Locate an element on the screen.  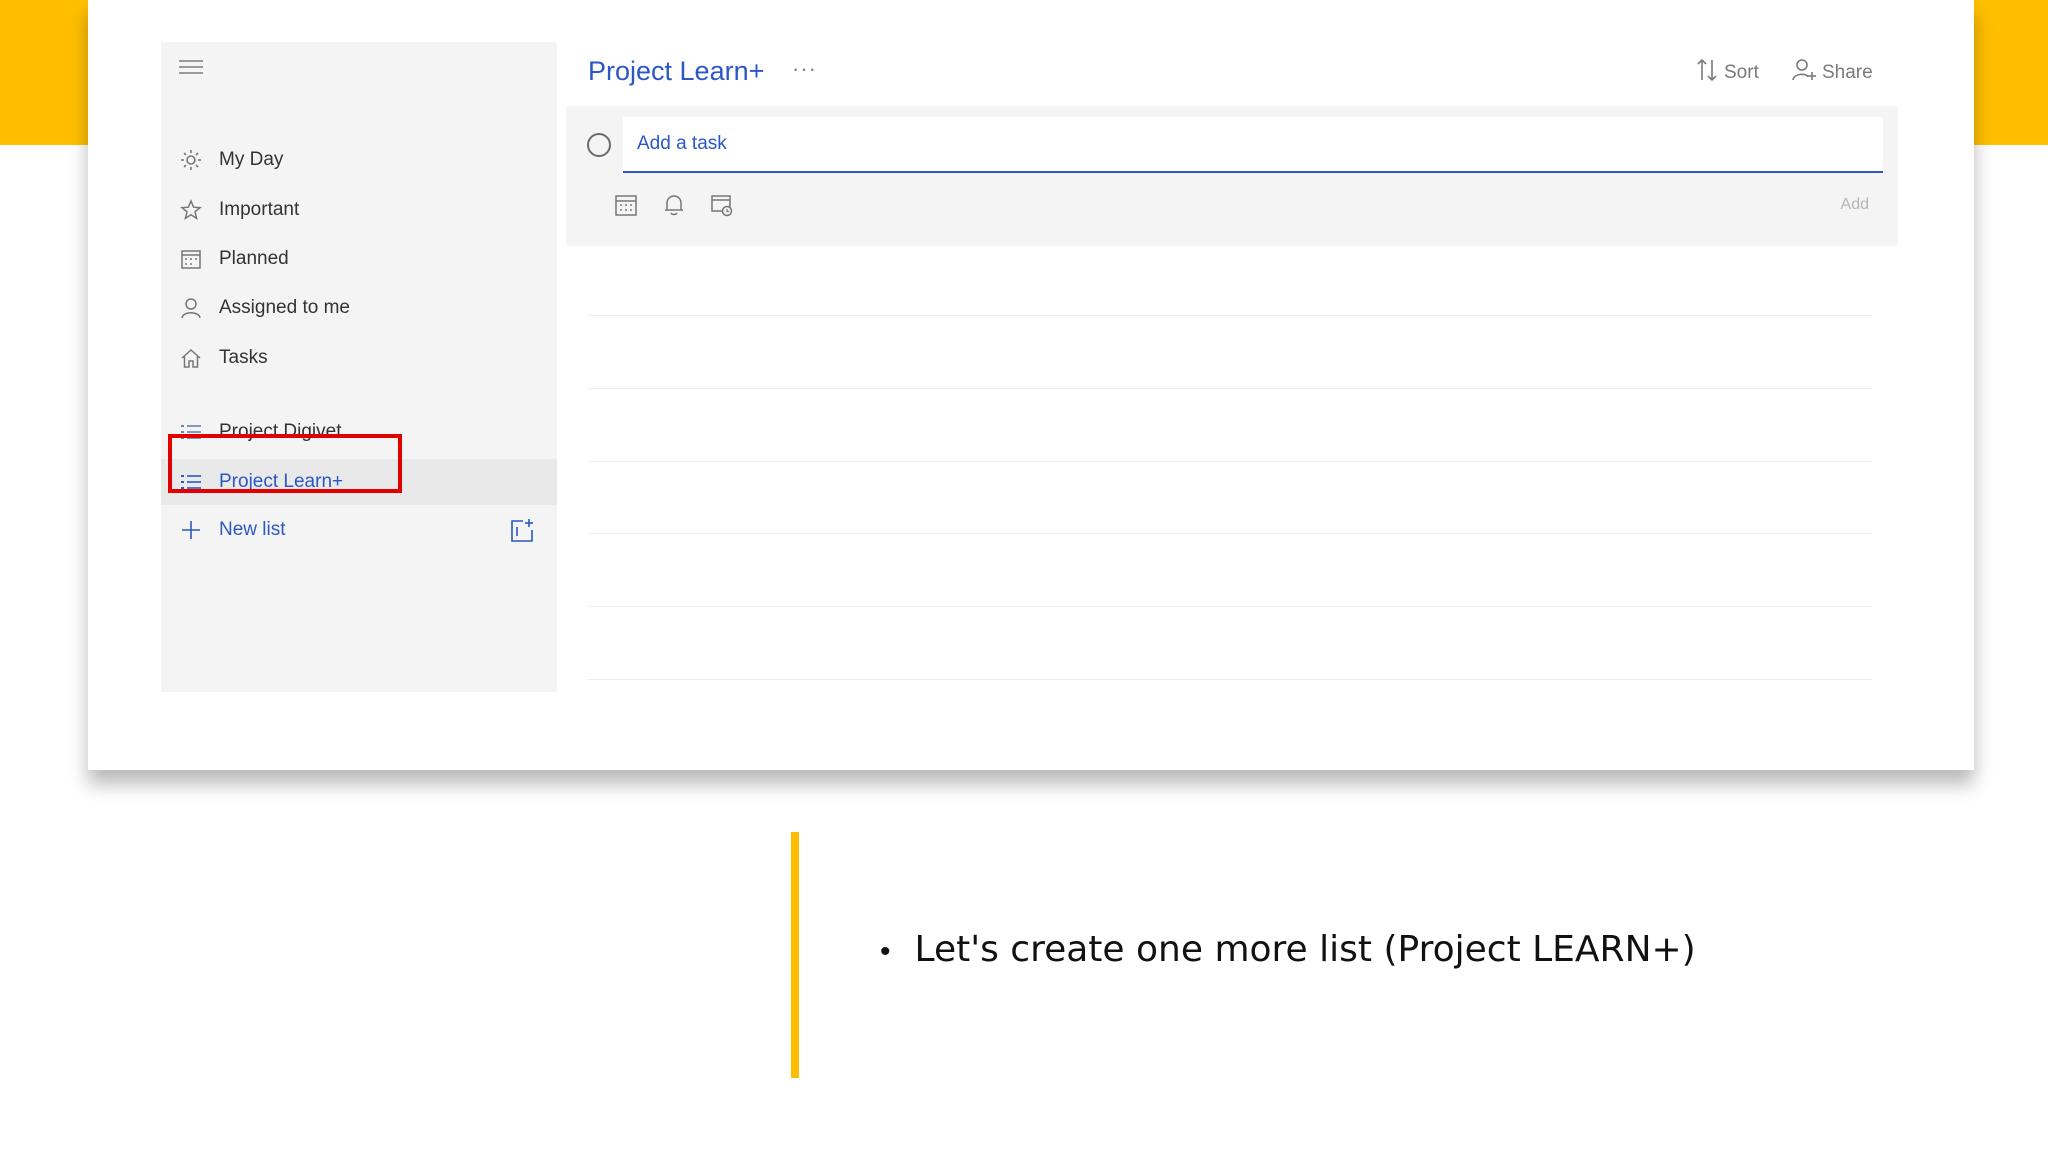
due-date-icon is located at coordinates (626, 205).